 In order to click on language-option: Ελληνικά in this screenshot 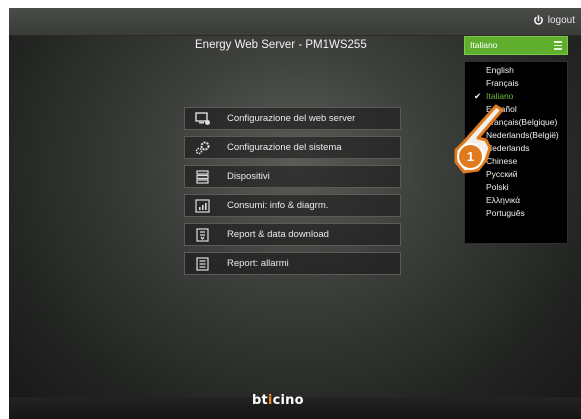, I will do `click(516, 200)`.